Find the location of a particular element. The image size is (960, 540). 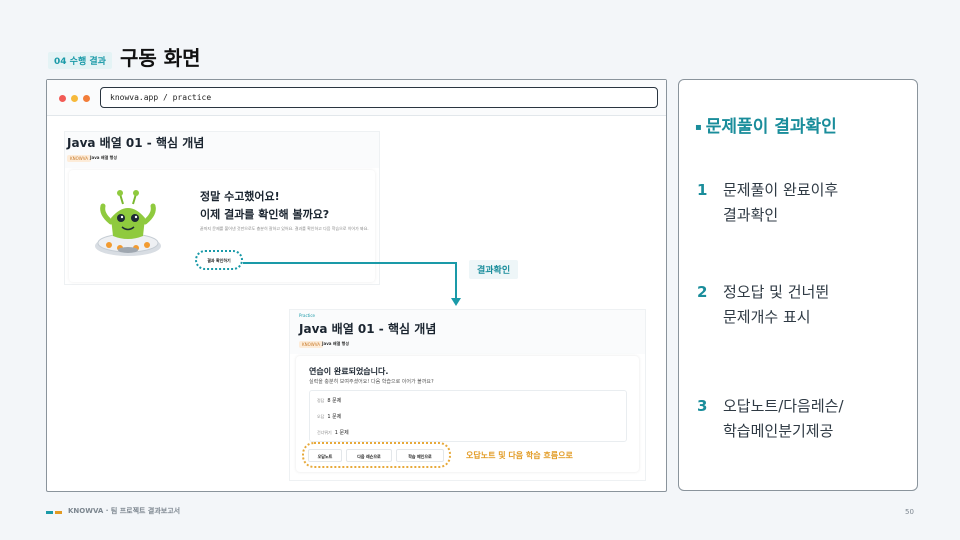

item-number: 2 is located at coordinates (702, 292).